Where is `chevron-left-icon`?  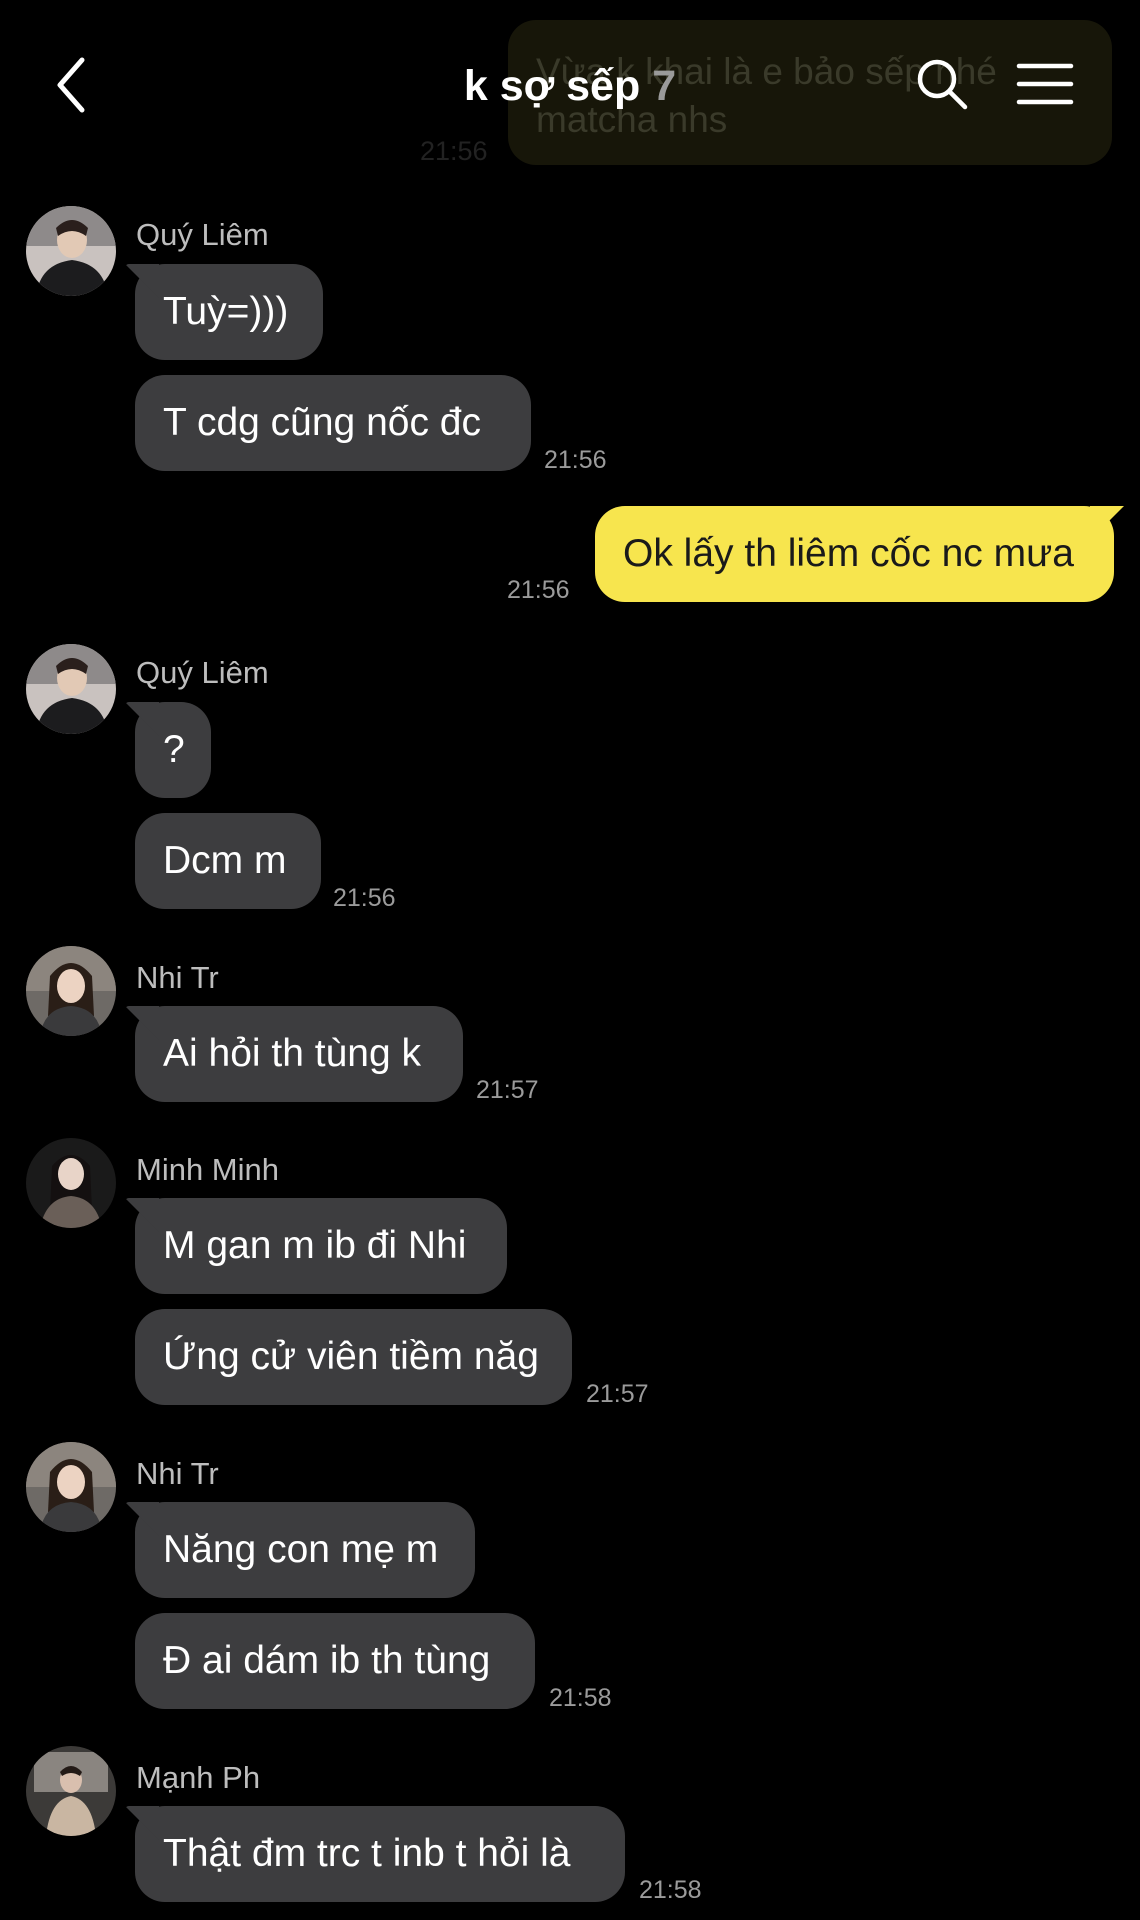 chevron-left-icon is located at coordinates (71, 85).